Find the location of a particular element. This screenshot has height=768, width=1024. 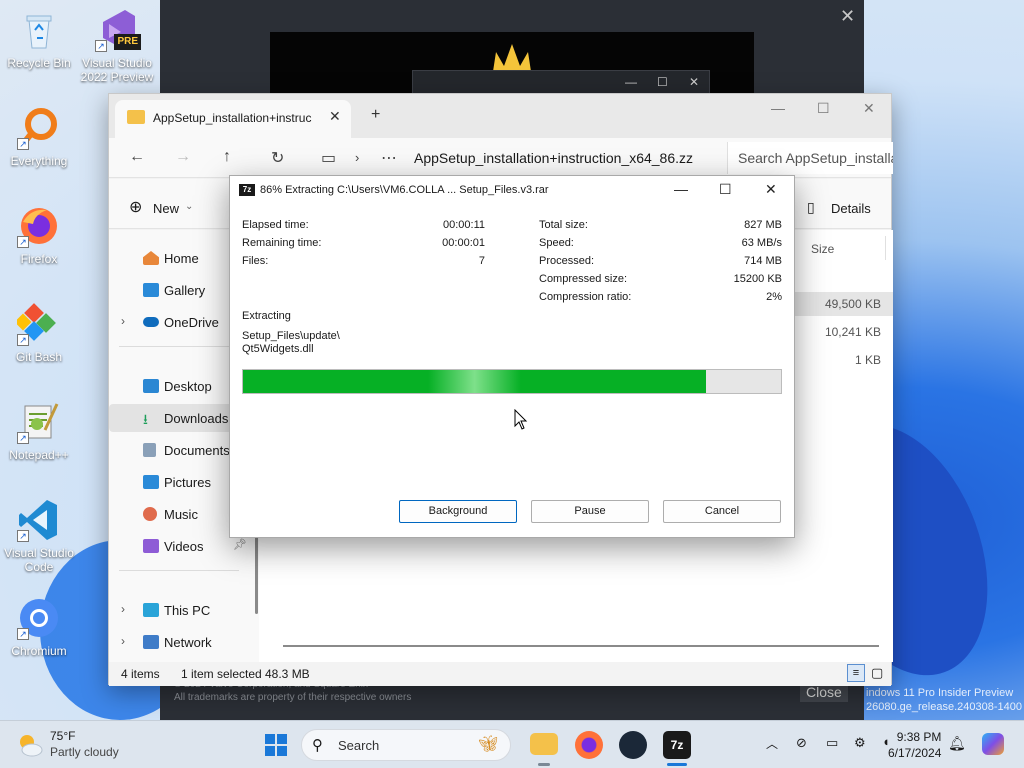

sidebar-item-pictures: Pictures is located at coordinates (179, 482).